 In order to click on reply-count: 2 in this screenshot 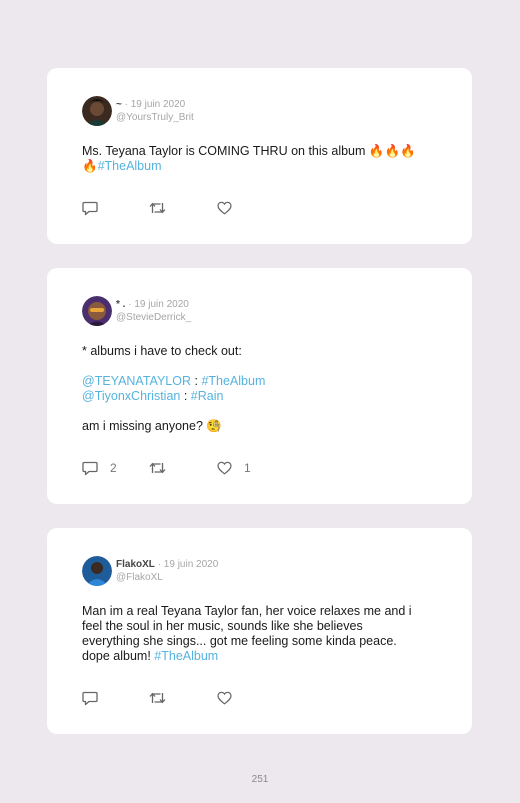, I will do `click(113, 468)`.